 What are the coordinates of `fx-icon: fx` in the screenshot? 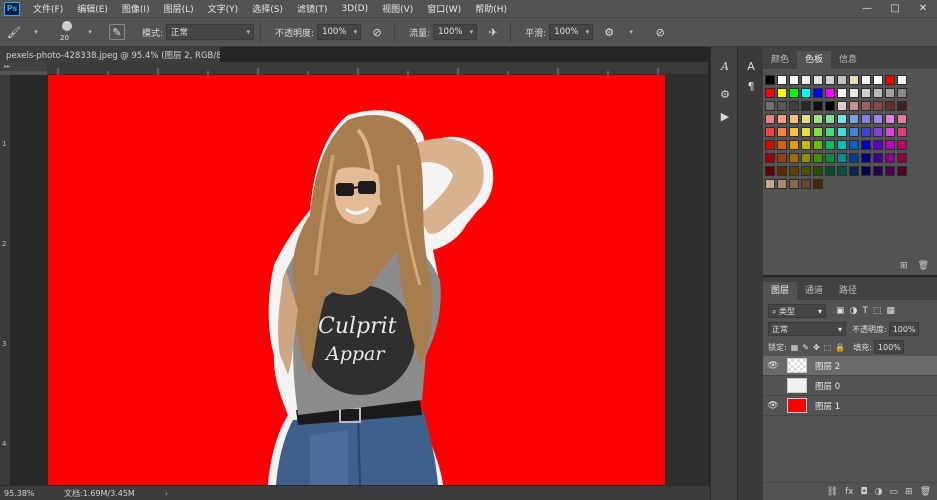 It's located at (849, 492).